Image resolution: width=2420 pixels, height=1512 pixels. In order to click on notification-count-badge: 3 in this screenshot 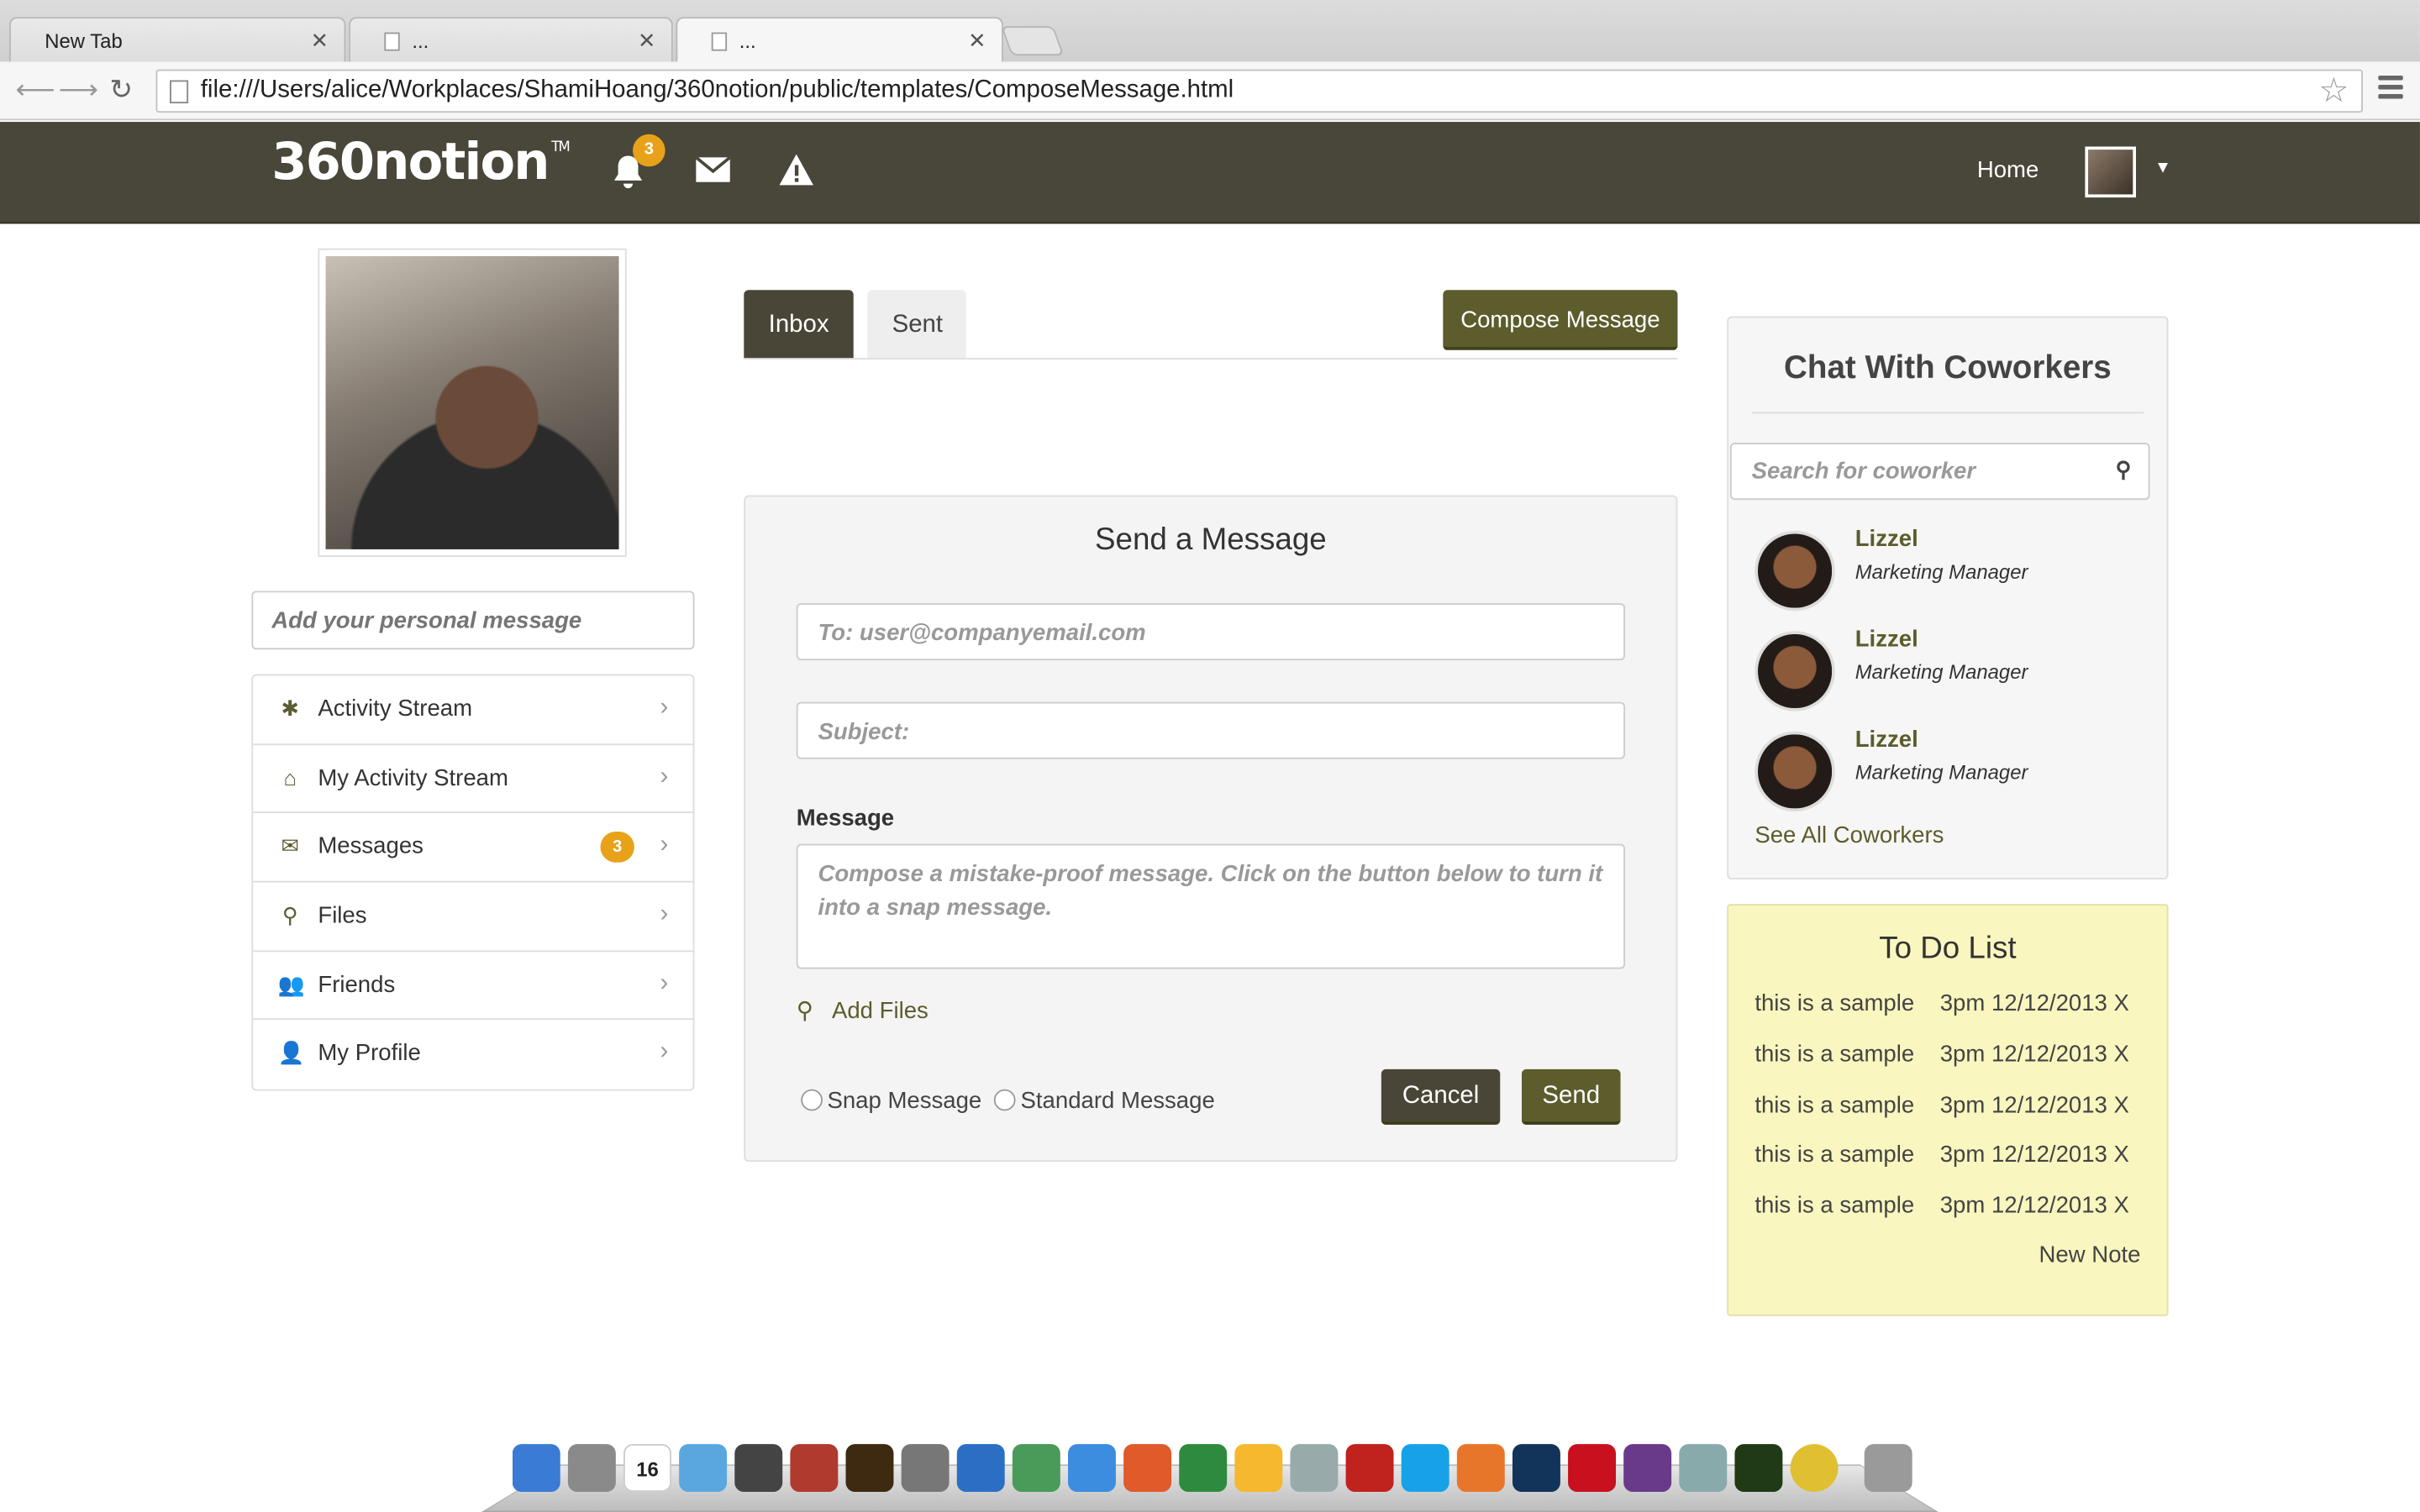, I will do `click(649, 150)`.